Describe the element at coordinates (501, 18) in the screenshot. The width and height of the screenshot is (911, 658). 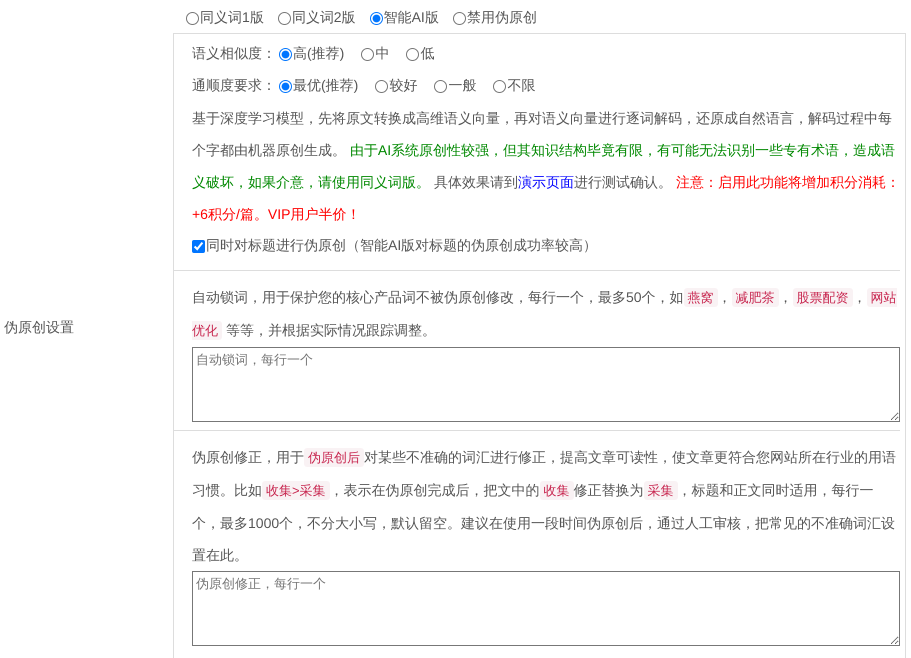
I see `radio-label: 禁用伪原创` at that location.